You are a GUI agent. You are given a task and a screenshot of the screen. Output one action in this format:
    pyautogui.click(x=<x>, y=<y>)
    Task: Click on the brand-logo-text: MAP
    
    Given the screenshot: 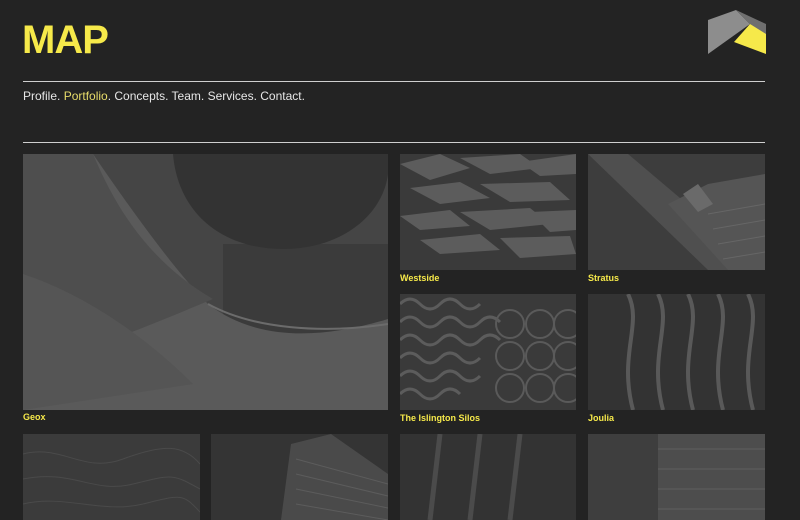 What is the action you would take?
    pyautogui.click(x=65, y=40)
    